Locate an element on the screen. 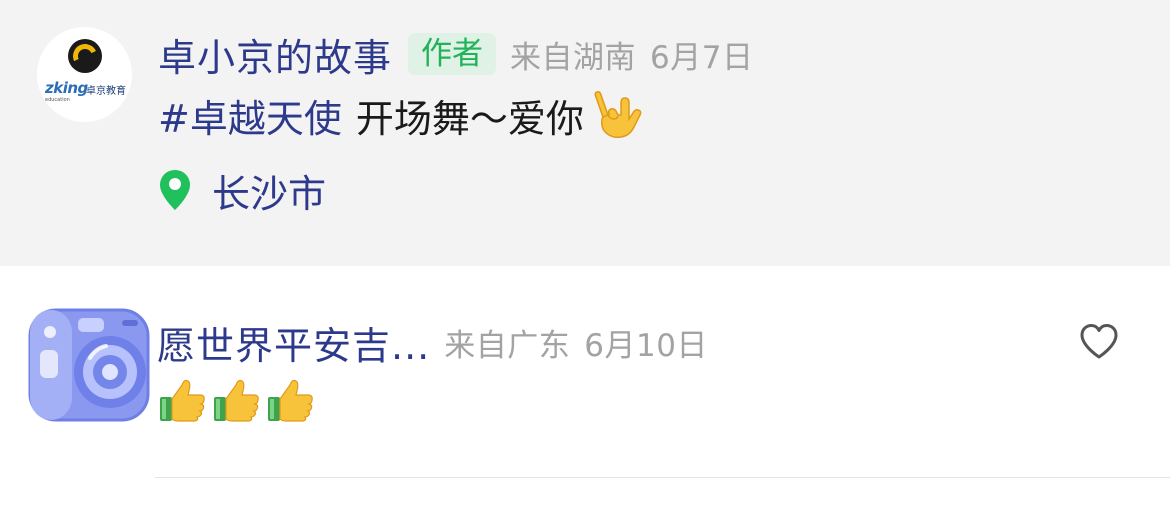 This screenshot has height=506, width=1170. logo-sub-text: education is located at coordinates (57, 100).